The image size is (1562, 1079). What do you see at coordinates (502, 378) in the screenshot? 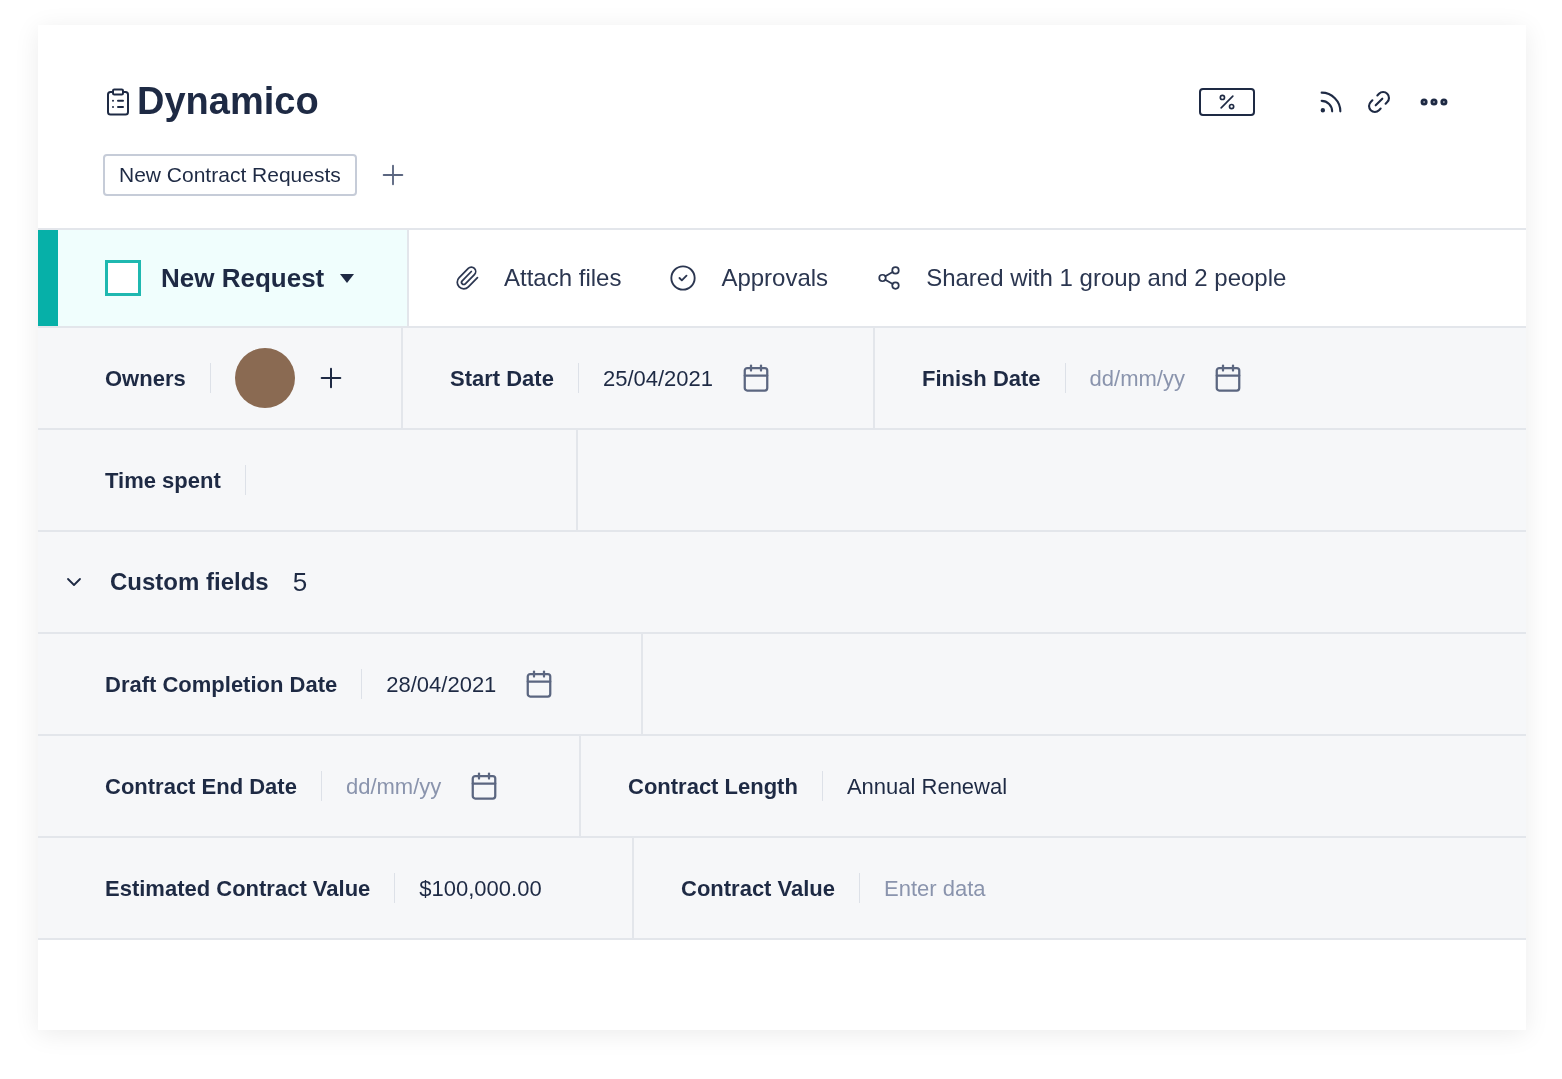
I see `field-label: Start Date` at bounding box center [502, 378].